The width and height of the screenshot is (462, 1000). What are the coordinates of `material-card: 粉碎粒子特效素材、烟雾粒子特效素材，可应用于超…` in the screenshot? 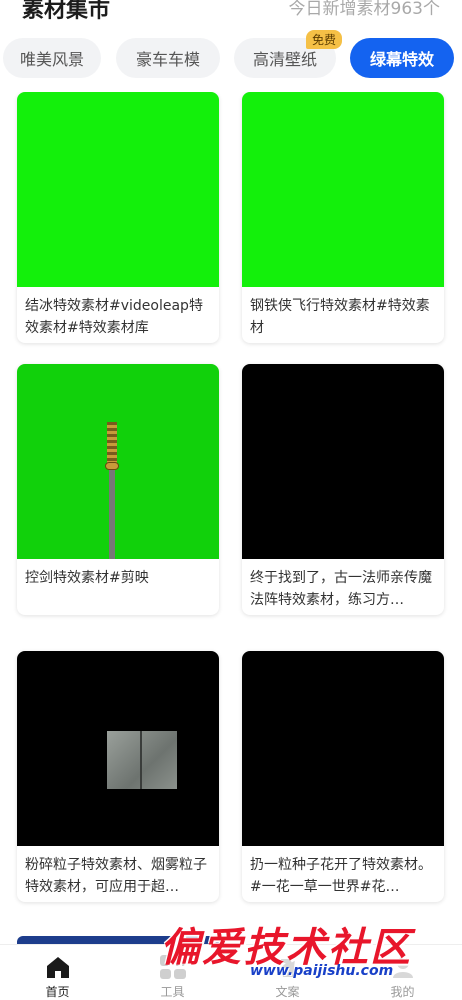 It's located at (118, 776).